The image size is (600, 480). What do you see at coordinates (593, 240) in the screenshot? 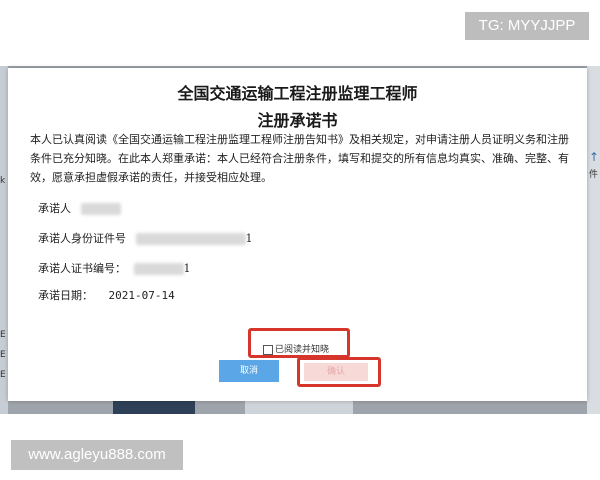
I see `background-right-panel` at bounding box center [593, 240].